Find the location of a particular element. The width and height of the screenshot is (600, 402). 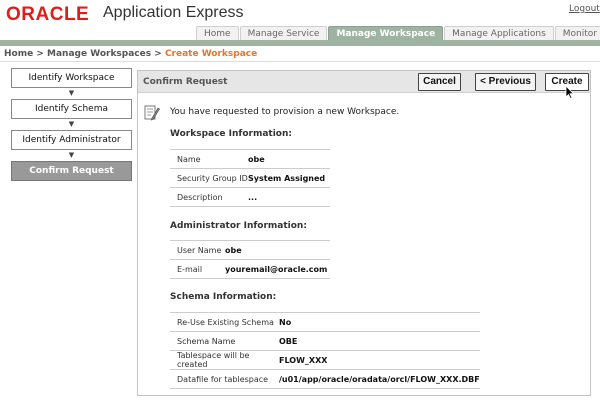

oracle-logo: ORACLE is located at coordinates (48, 14).